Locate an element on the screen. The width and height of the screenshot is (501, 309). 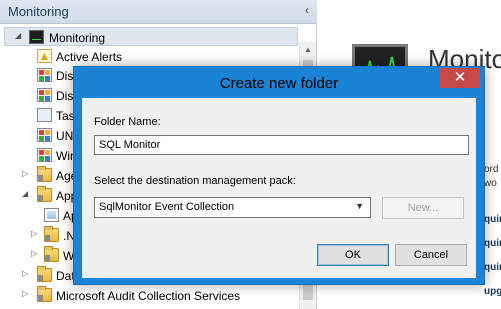
tree-item-label: Microsoft Audit Collection Services is located at coordinates (148, 296).